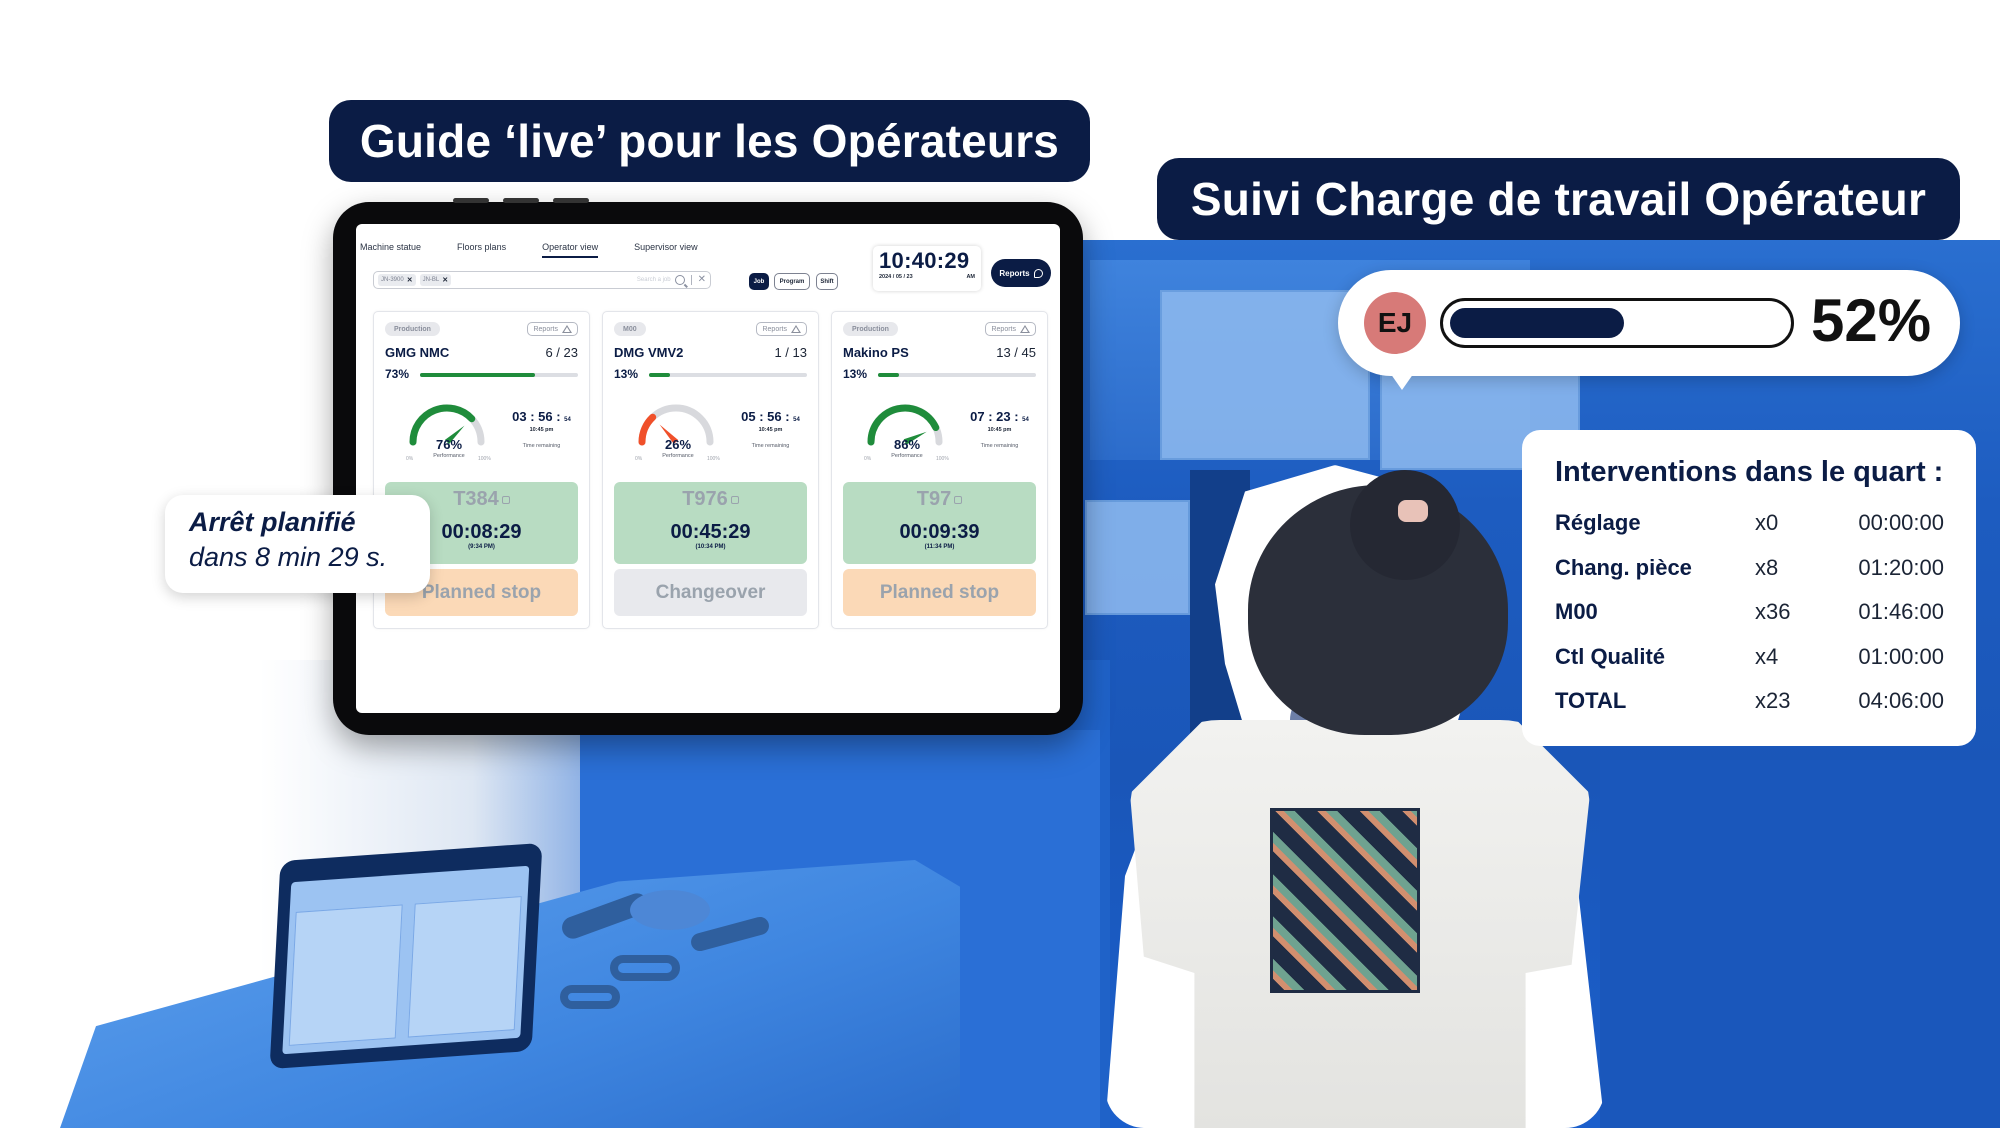 The image size is (2000, 1128). Describe the element at coordinates (691, 280) in the screenshot. I see `divider` at that location.